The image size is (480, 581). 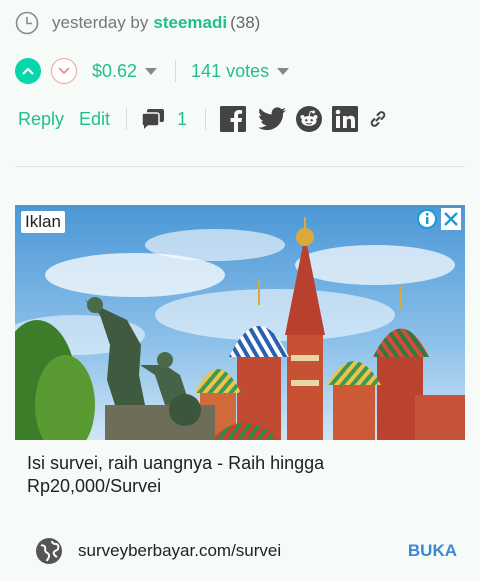 What do you see at coordinates (182, 118) in the screenshot?
I see `comment-count: 1` at bounding box center [182, 118].